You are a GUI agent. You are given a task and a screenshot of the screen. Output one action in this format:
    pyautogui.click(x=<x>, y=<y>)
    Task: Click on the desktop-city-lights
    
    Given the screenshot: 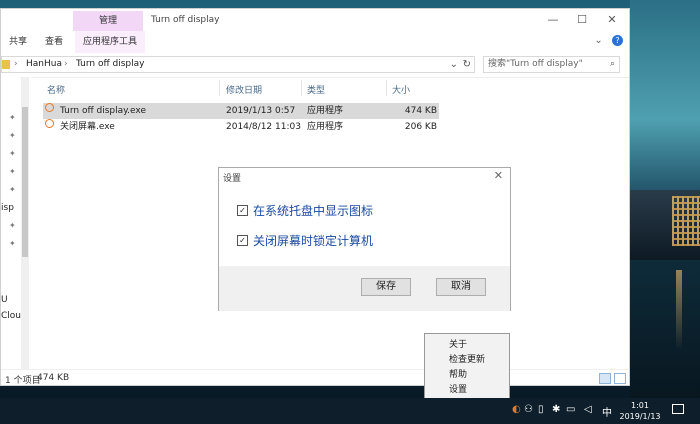 What is the action you would take?
    pyautogui.click(x=686, y=221)
    